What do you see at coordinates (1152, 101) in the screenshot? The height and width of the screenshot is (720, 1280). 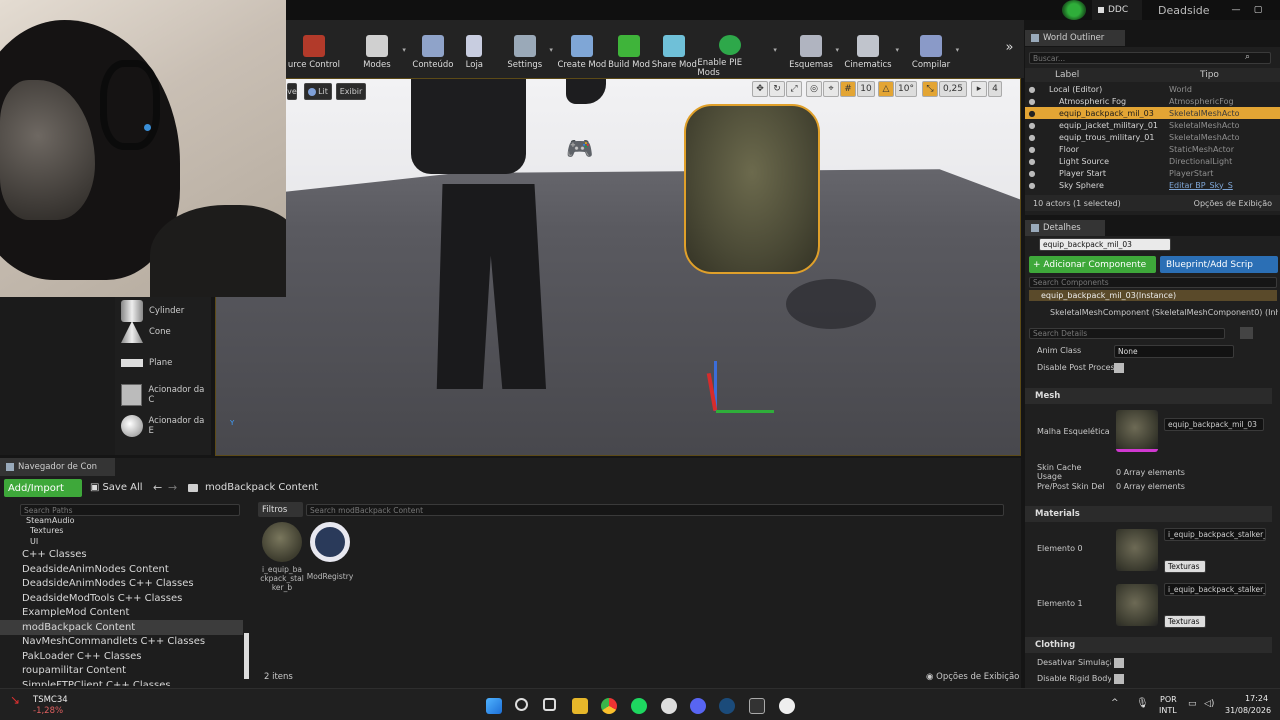 I see `outliner-row: ● Atmospheric Fog AtmosphericFog` at bounding box center [1152, 101].